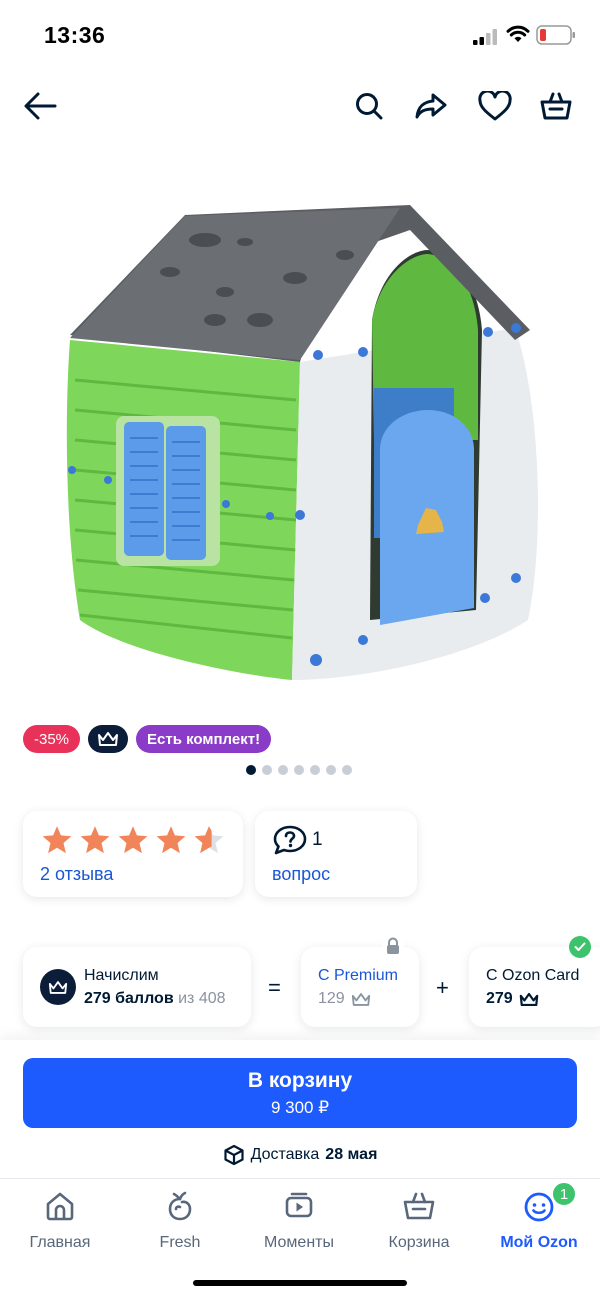 The width and height of the screenshot is (600, 1297). Describe the element at coordinates (301, 874) in the screenshot. I see `questions-link: вопрос` at that location.